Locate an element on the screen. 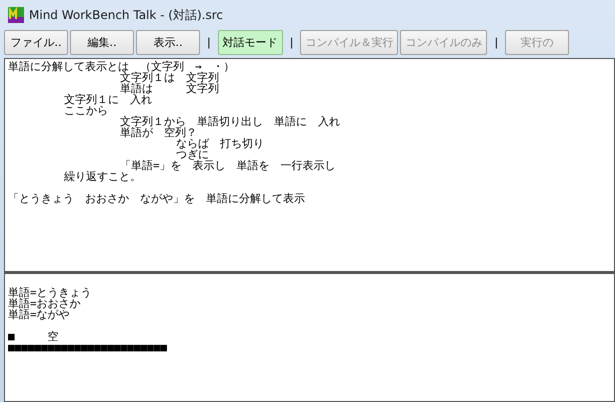 Image resolution: width=615 pixels, height=402 pixels. output-line: ■ 空 is located at coordinates (34, 336).